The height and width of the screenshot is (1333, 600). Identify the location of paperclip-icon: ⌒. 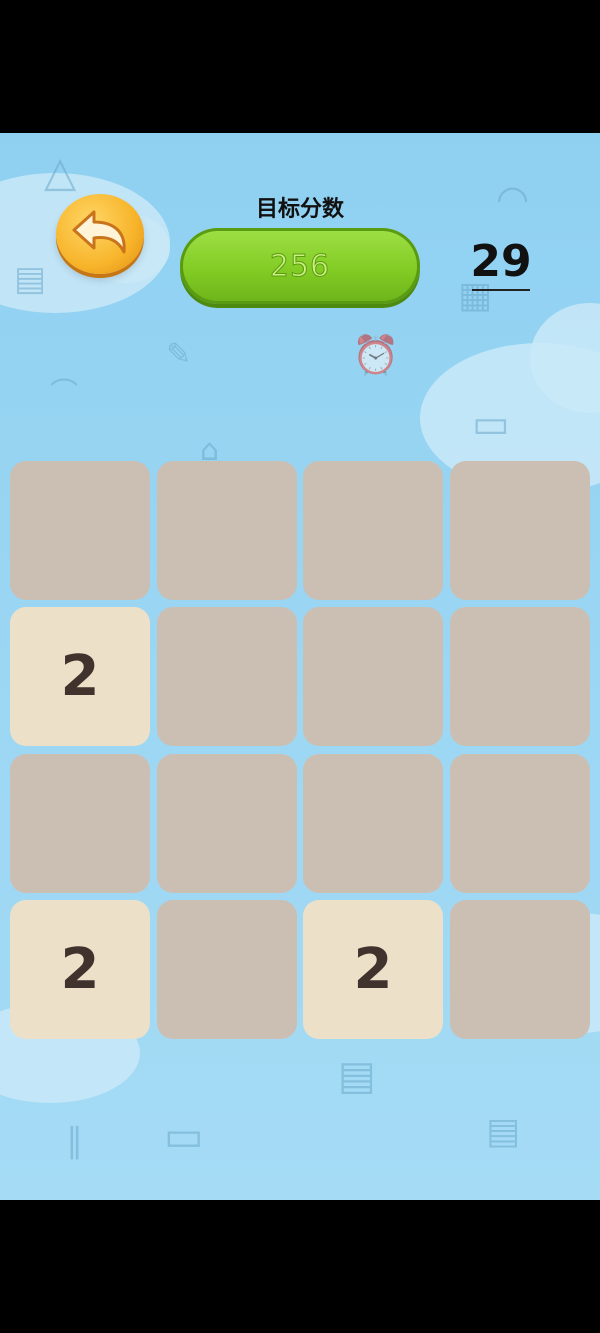
(64, 392).